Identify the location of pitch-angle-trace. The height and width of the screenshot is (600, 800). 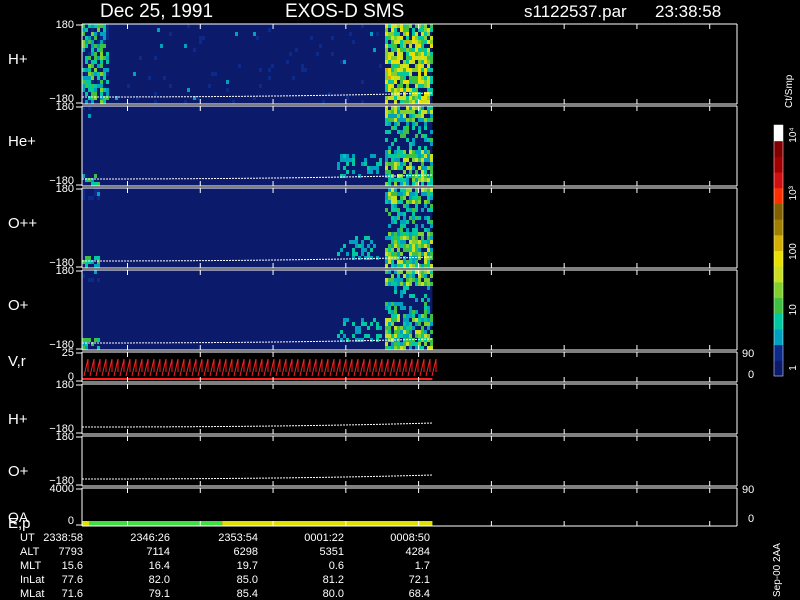
(257, 477).